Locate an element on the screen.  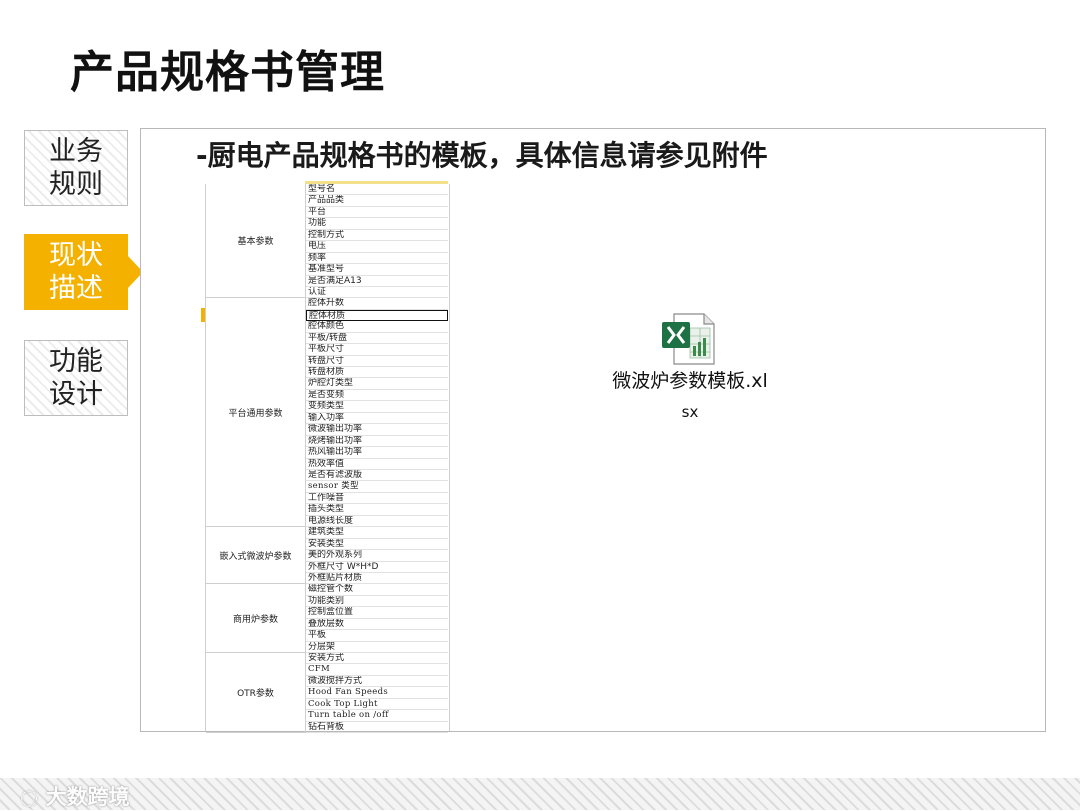
nav-item-label: 现状 描述 is located at coordinates (76, 272).